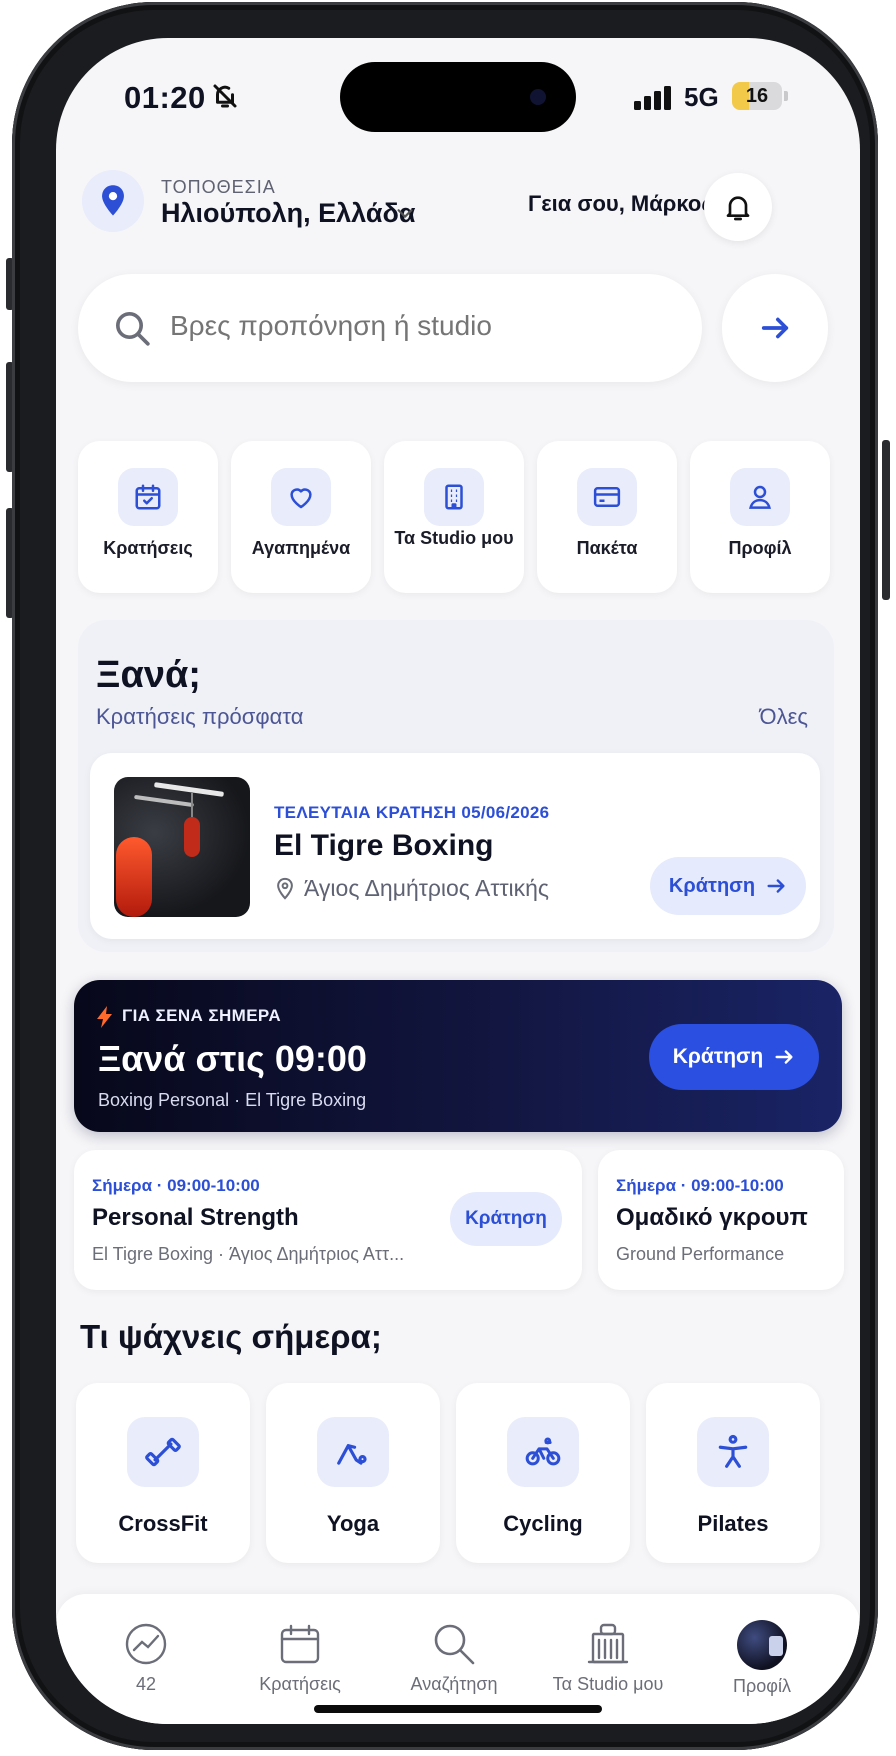 The width and height of the screenshot is (896, 1756). I want to click on location-label: ΤΟΠΟΘΕΣΙΑ, so click(218, 187).